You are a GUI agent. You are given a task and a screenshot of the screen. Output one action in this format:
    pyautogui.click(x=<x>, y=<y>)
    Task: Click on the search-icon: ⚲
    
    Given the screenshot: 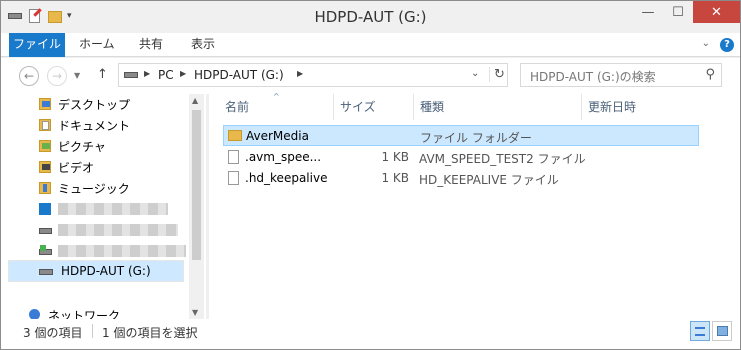 What is the action you would take?
    pyautogui.click(x=710, y=74)
    